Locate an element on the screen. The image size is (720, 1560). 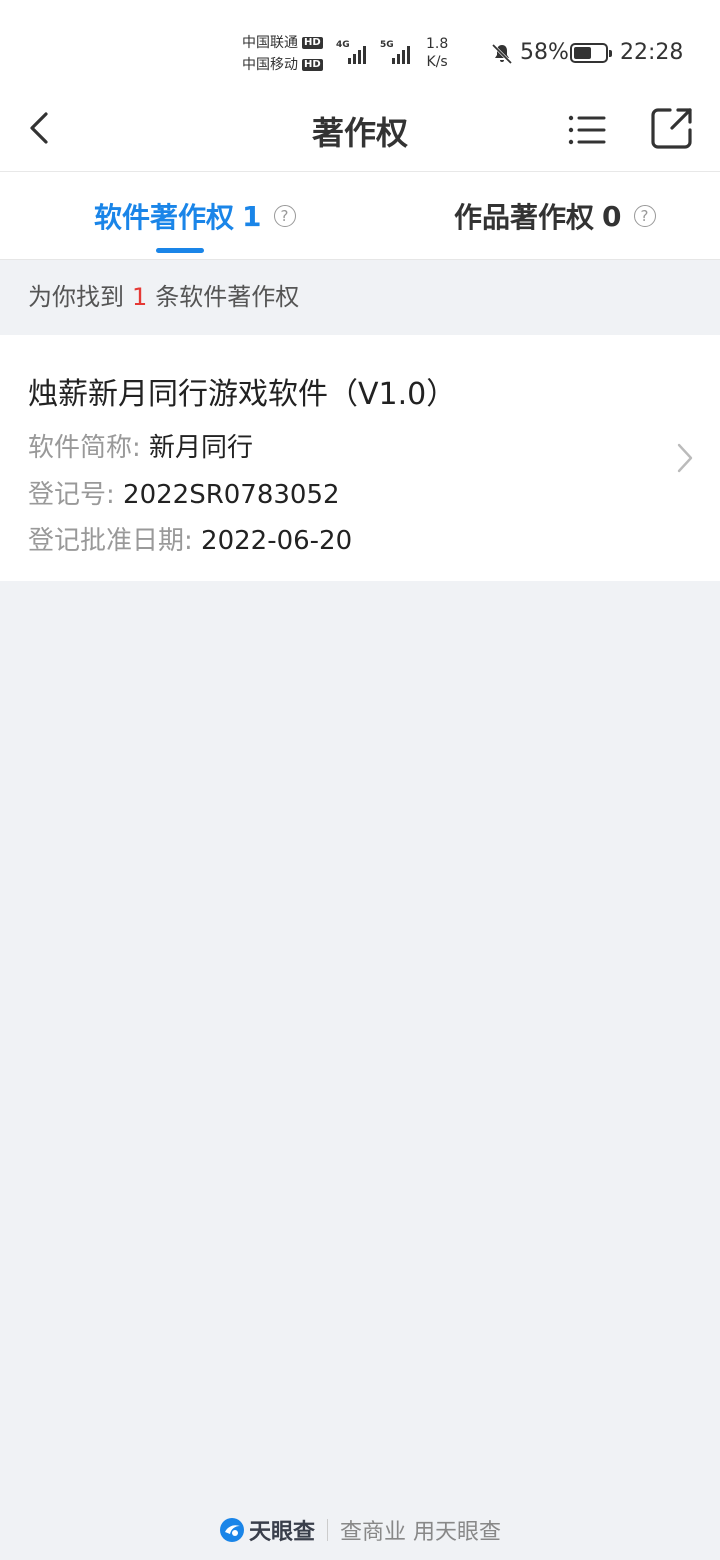
bell-muted-icon is located at coordinates (502, 54).